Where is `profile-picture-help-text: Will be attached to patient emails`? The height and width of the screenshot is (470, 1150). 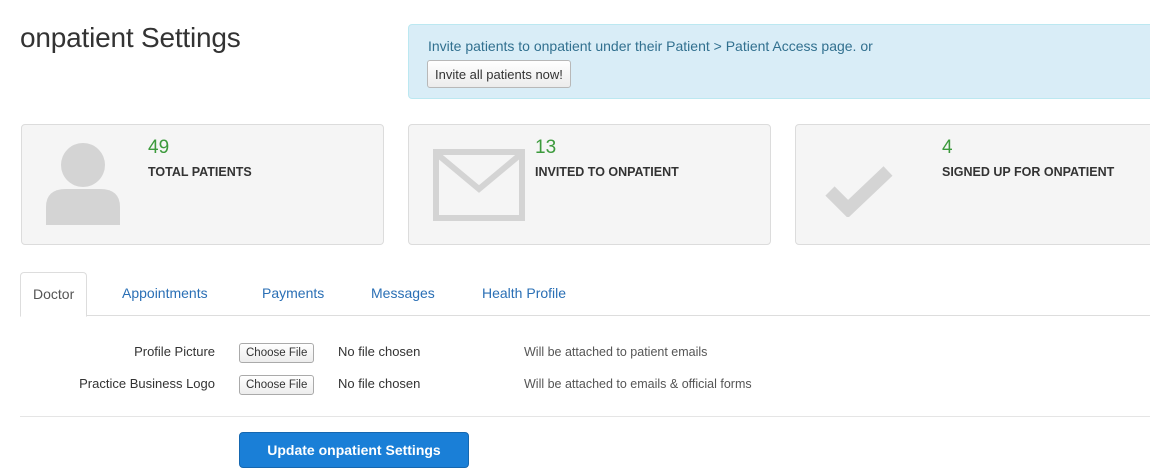 profile-picture-help-text: Will be attached to patient emails is located at coordinates (616, 352).